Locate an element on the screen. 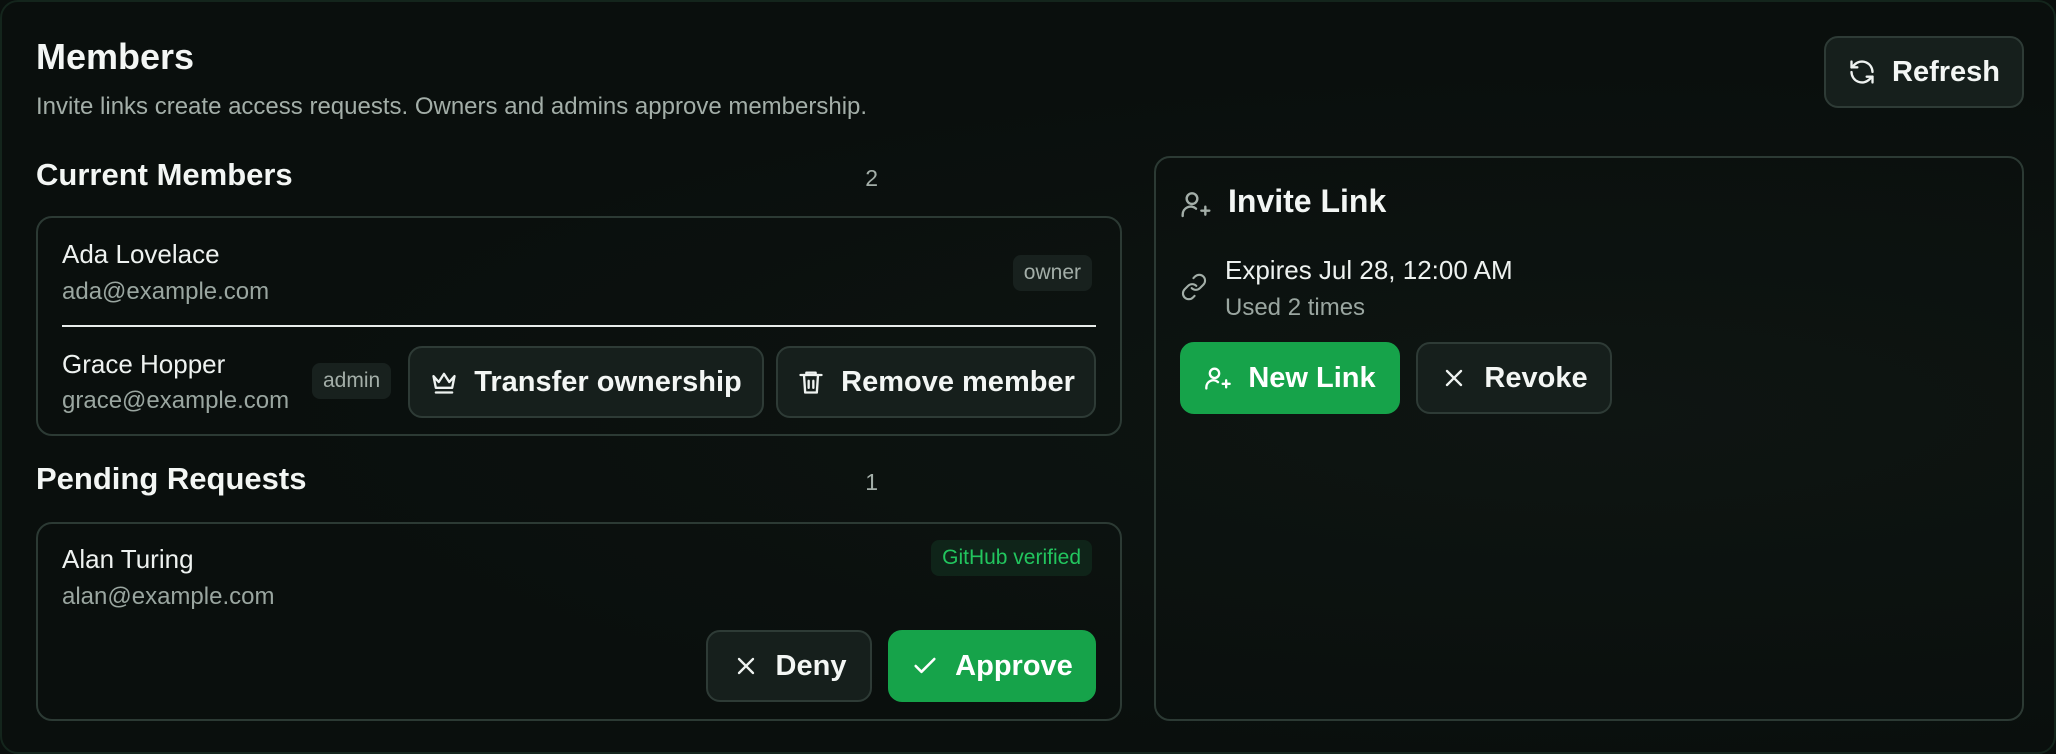  remove-member-button: Remove member is located at coordinates (936, 382).